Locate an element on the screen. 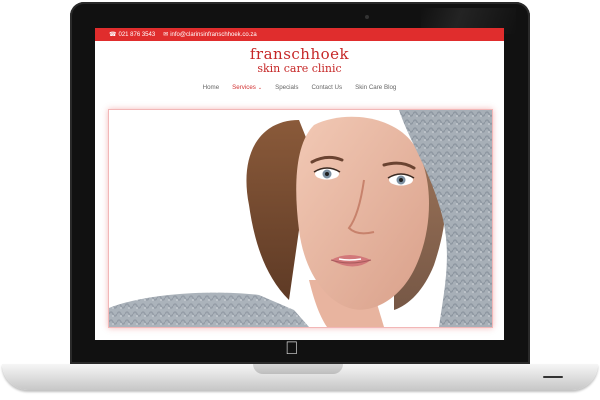 Image resolution: width=600 pixels, height=400 pixels. site-logo: franschhoek skin care clinic is located at coordinates (299, 60).